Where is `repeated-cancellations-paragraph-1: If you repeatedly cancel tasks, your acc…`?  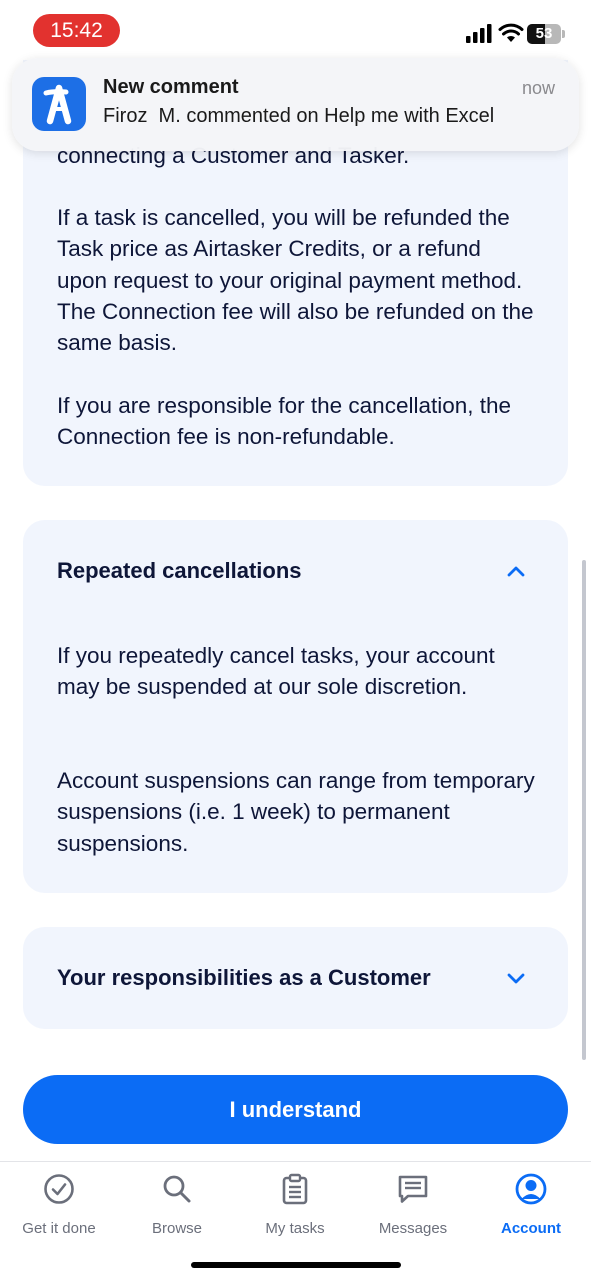
repeated-cancellations-paragraph-1: If you repeatedly cancel tasks, your acc… is located at coordinates (276, 671).